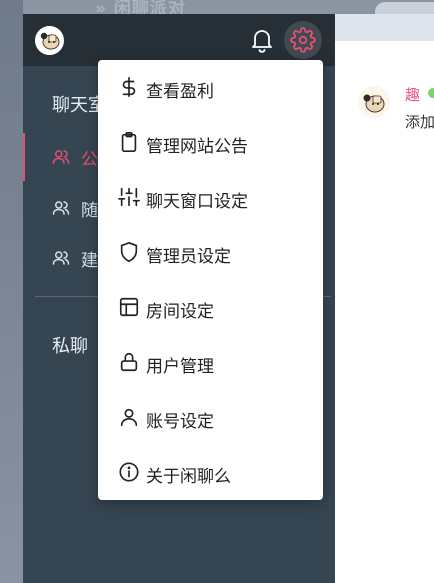 The width and height of the screenshot is (434, 583). Describe the element at coordinates (180, 92) in the screenshot. I see `menu-item-label: 查看盈利` at that location.